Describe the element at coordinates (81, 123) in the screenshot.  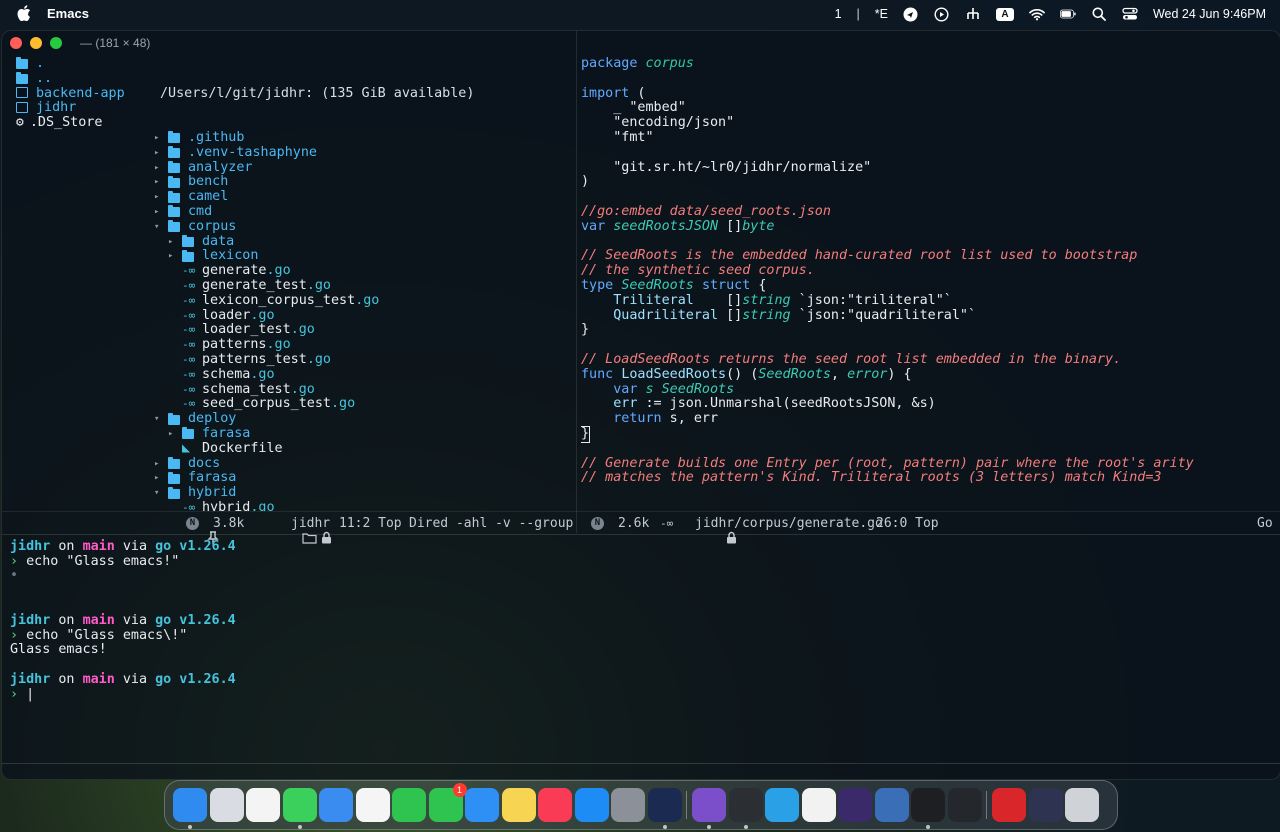
I see `sidebar-item: ⚙ .DS_Store` at that location.